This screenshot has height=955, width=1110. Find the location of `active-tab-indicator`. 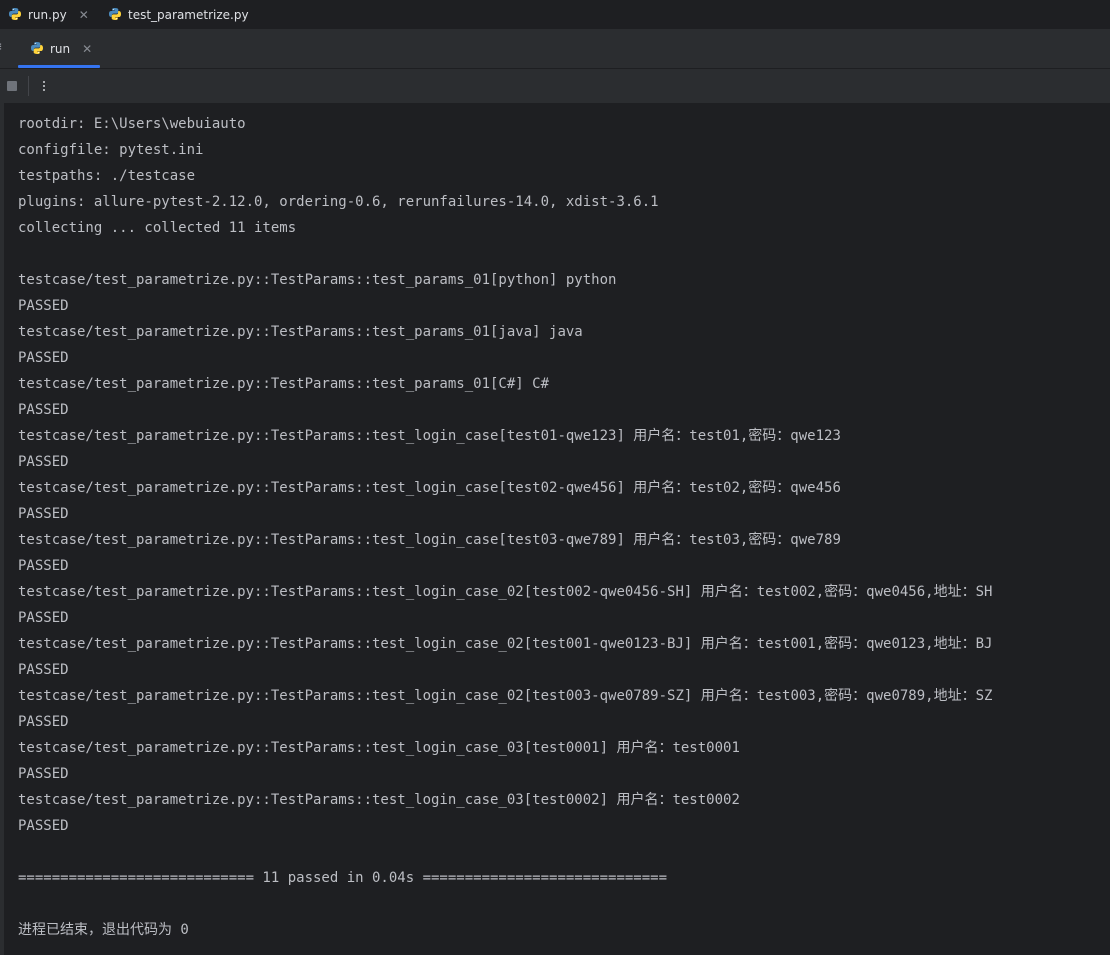

active-tab-indicator is located at coordinates (59, 66).